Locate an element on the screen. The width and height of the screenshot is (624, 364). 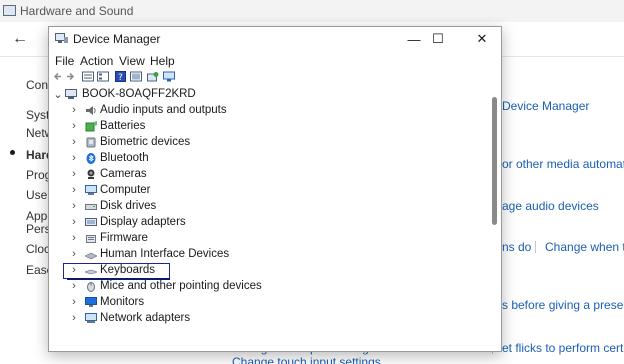
tree-item-label: Display adapters is located at coordinates (143, 222).